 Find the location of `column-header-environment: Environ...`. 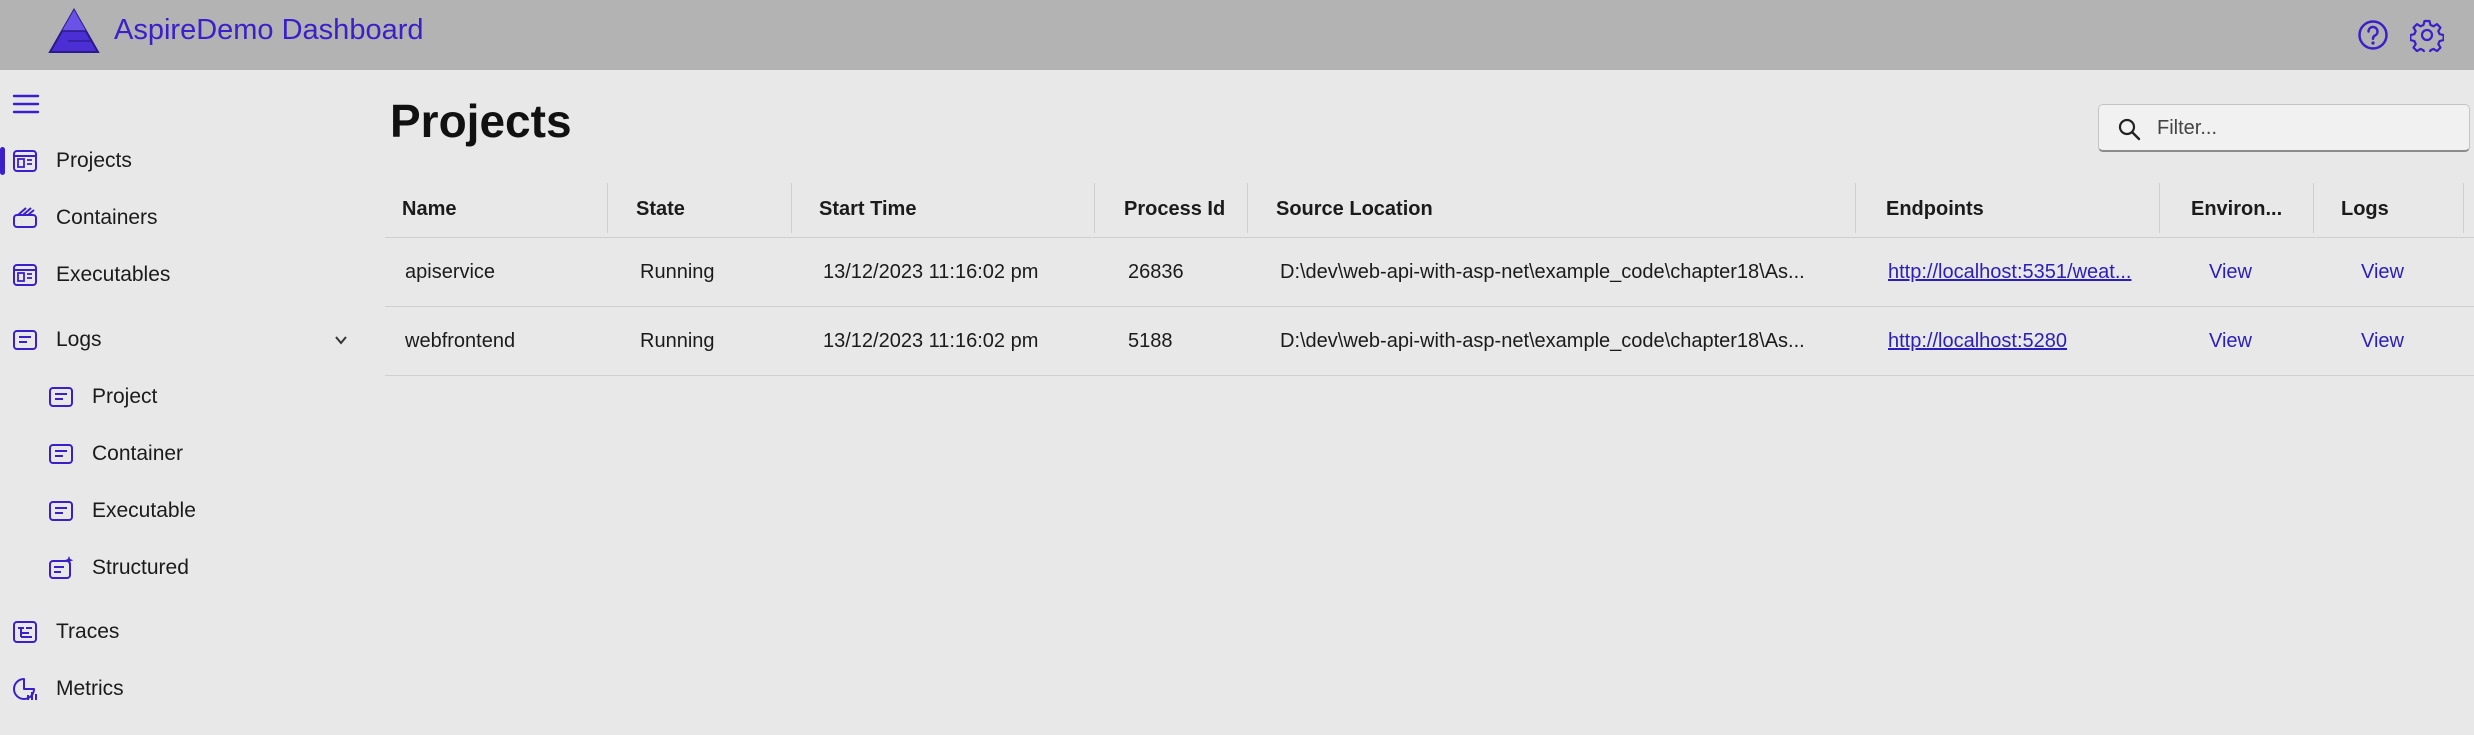

column-header-environment: Environ... is located at coordinates (2236, 209).